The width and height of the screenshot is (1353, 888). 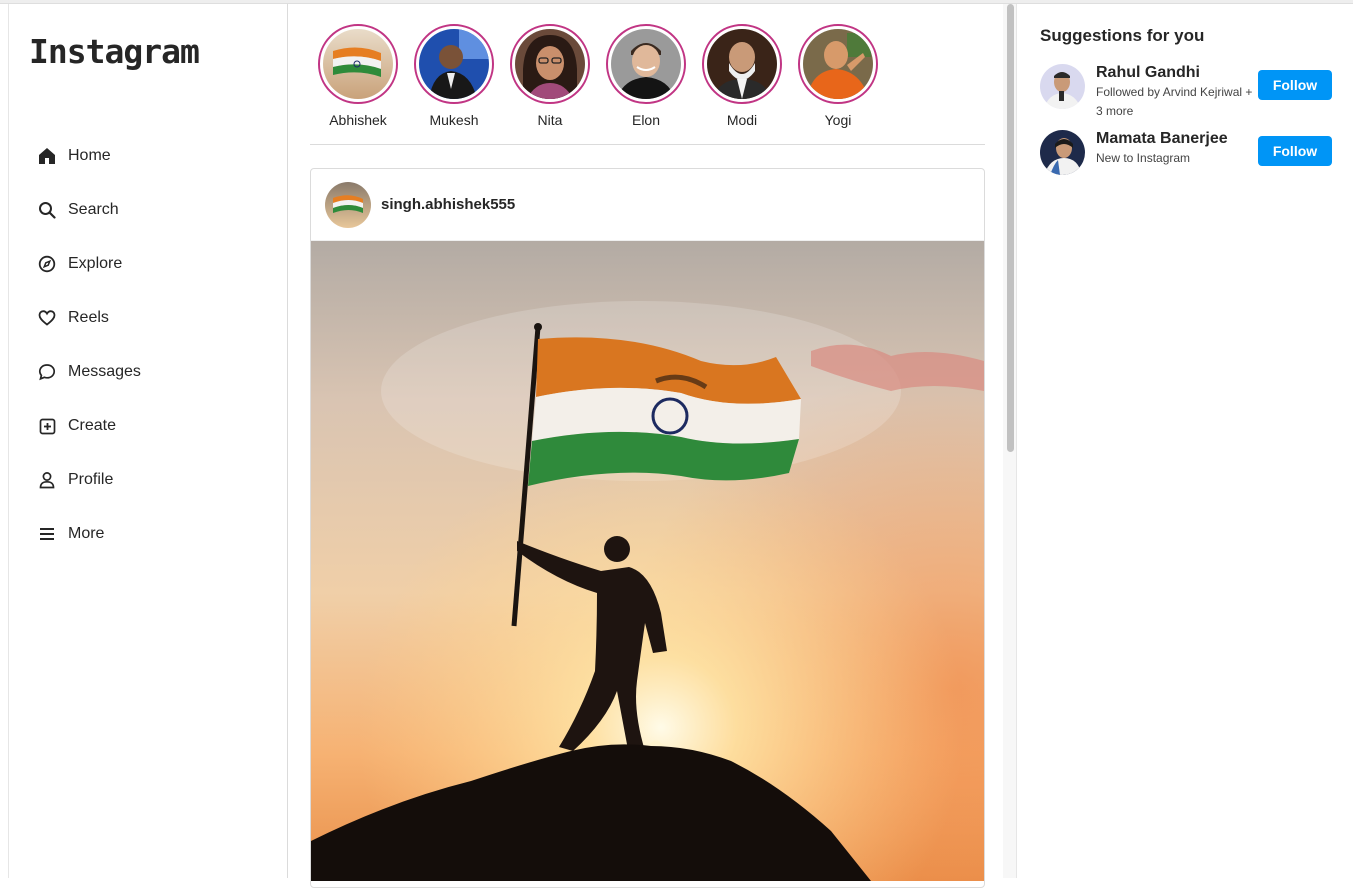 What do you see at coordinates (104, 371) in the screenshot?
I see `sidebar-item-label: Messages` at bounding box center [104, 371].